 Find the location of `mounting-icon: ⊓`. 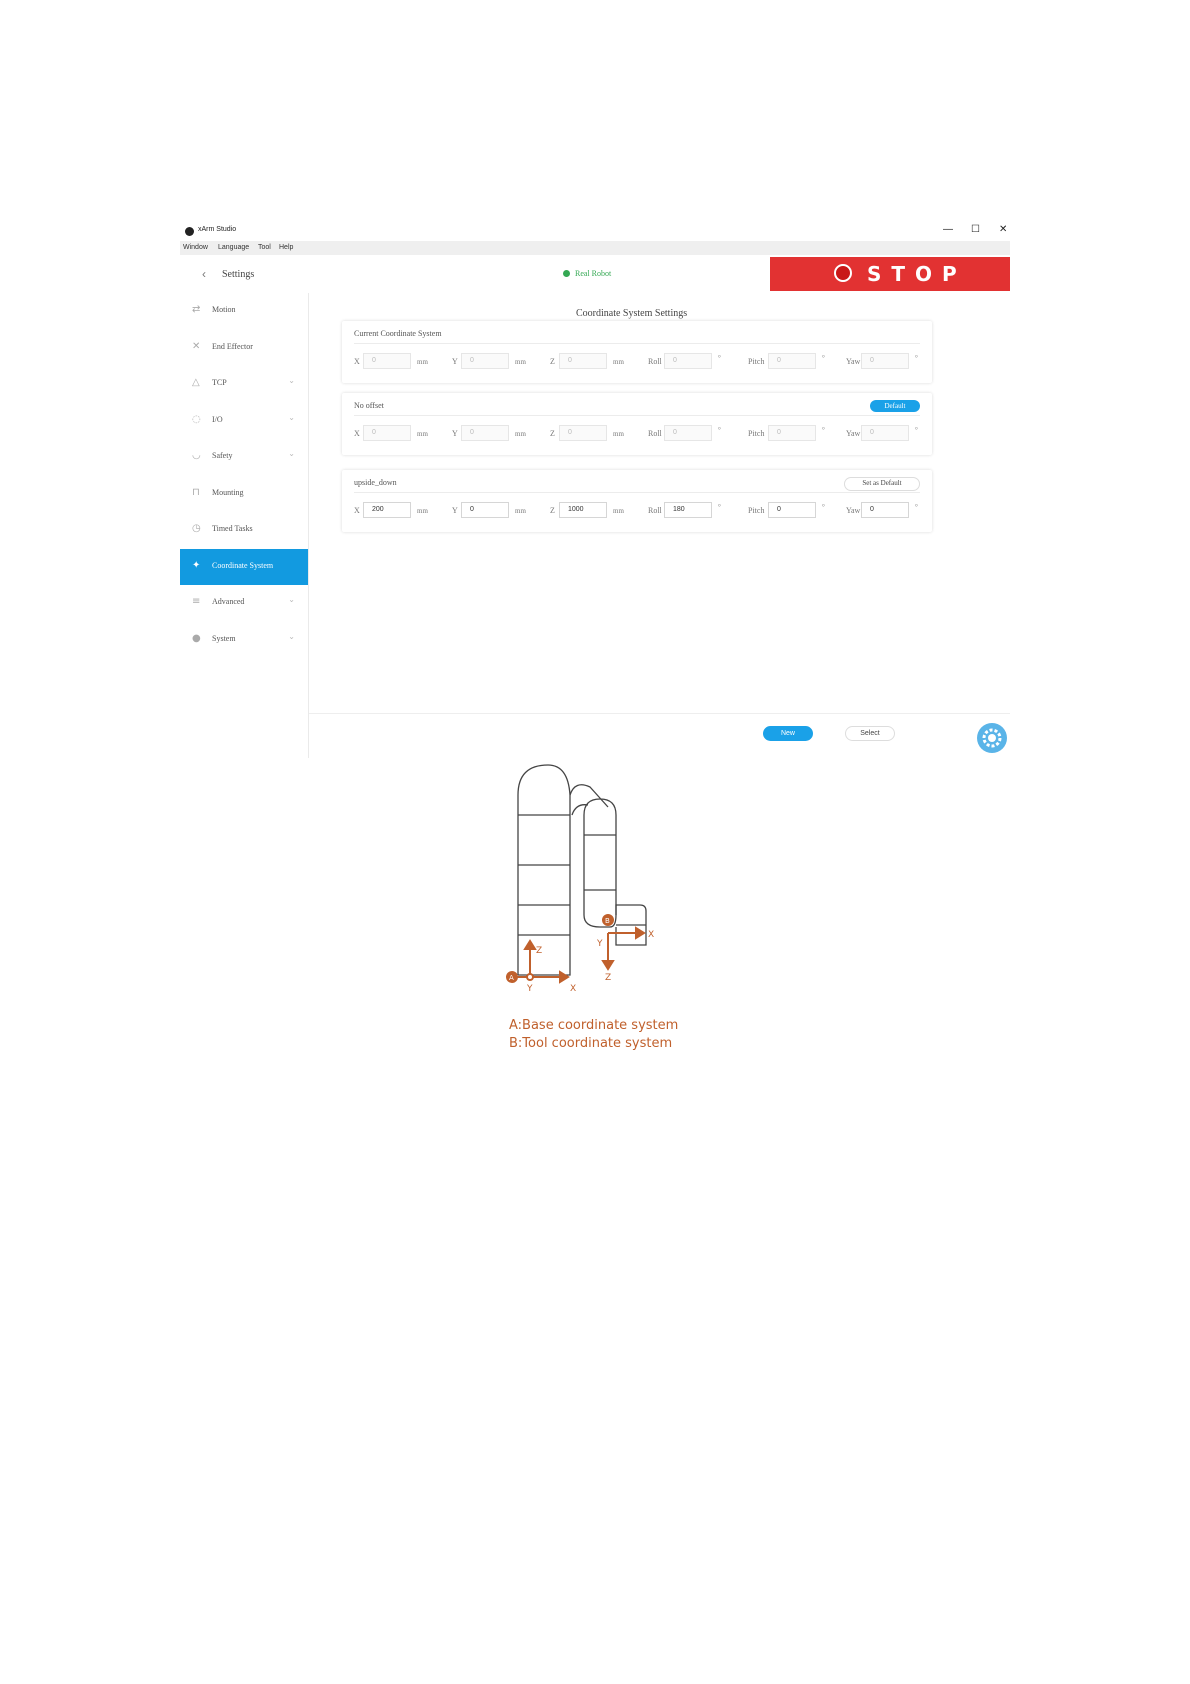

mounting-icon: ⊓ is located at coordinates (196, 492).